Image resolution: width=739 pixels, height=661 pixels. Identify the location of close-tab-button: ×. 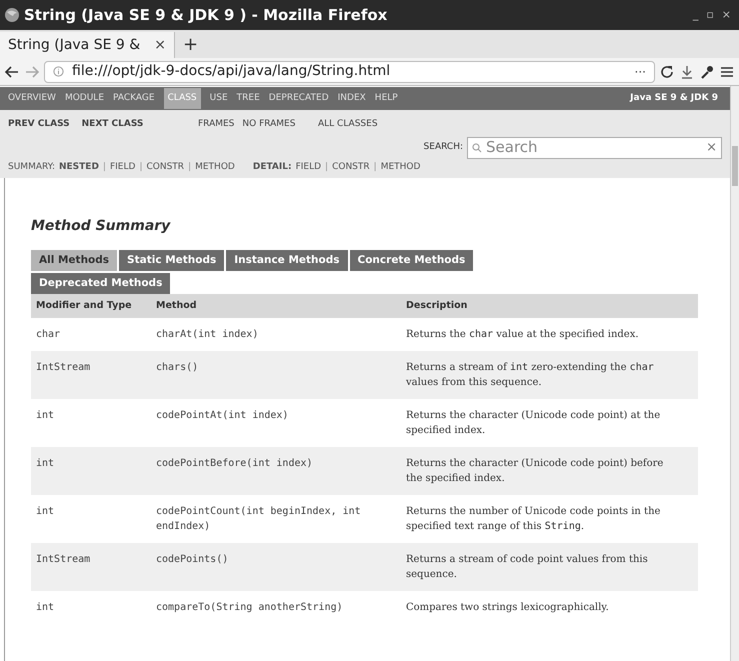
(160, 45).